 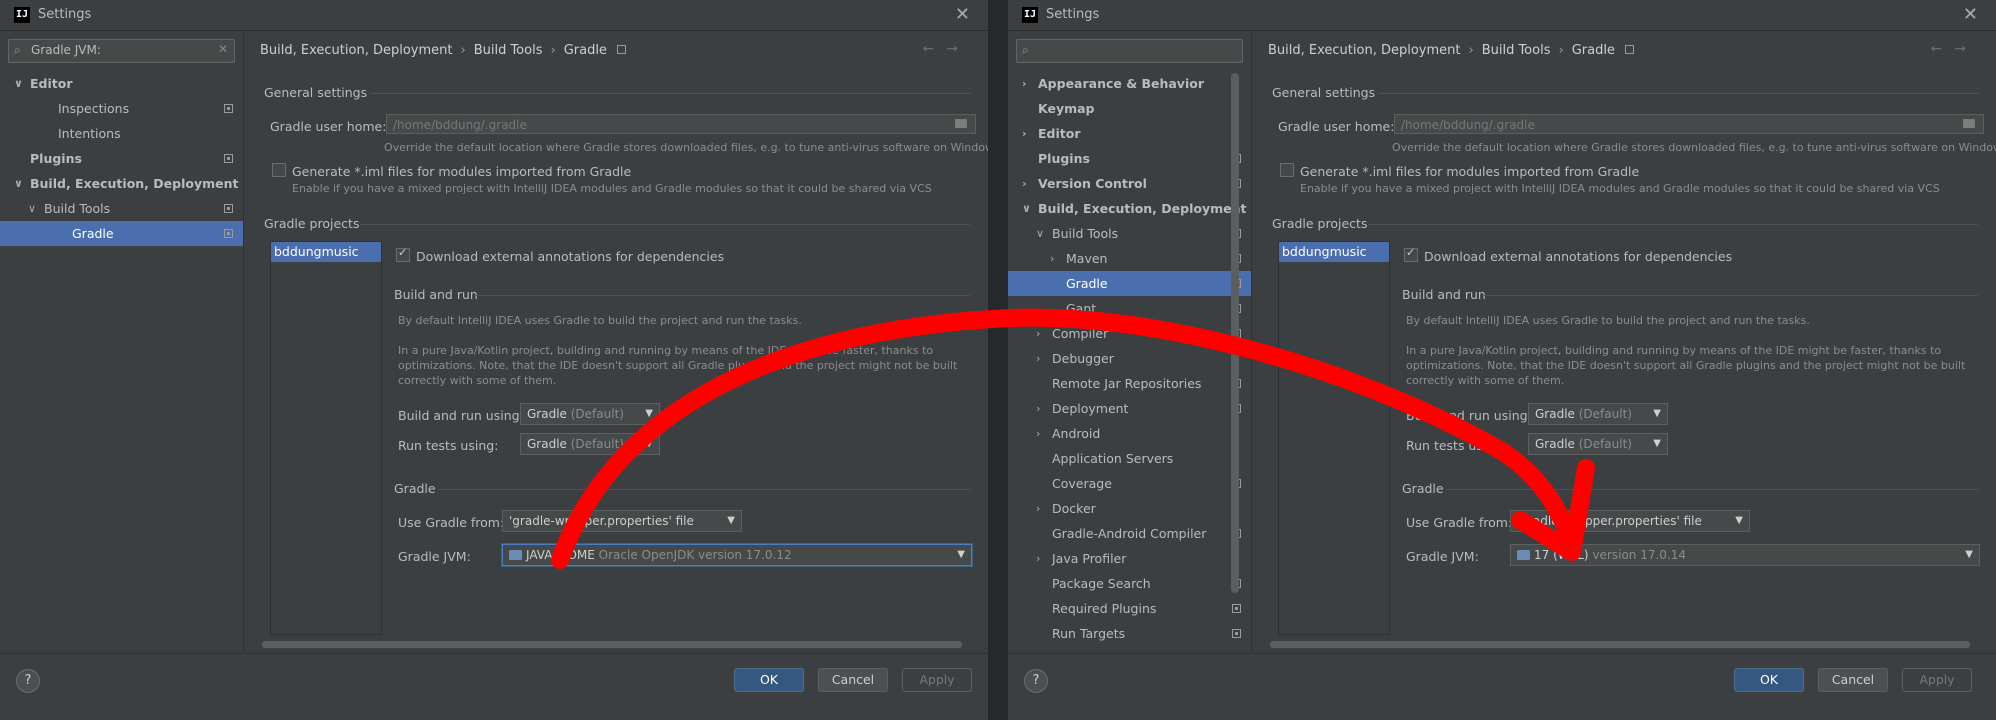 What do you see at coordinates (1129, 108) in the screenshot?
I see `tree-item: Keymap` at bounding box center [1129, 108].